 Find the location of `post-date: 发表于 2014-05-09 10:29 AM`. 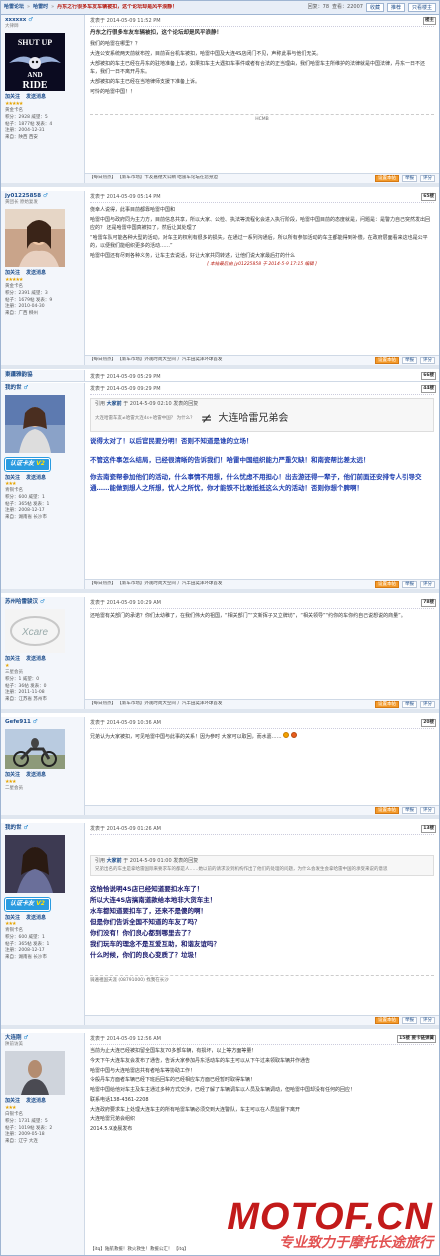

post-date: 发表于 2014-05-09 10:29 AM is located at coordinates (125, 603).